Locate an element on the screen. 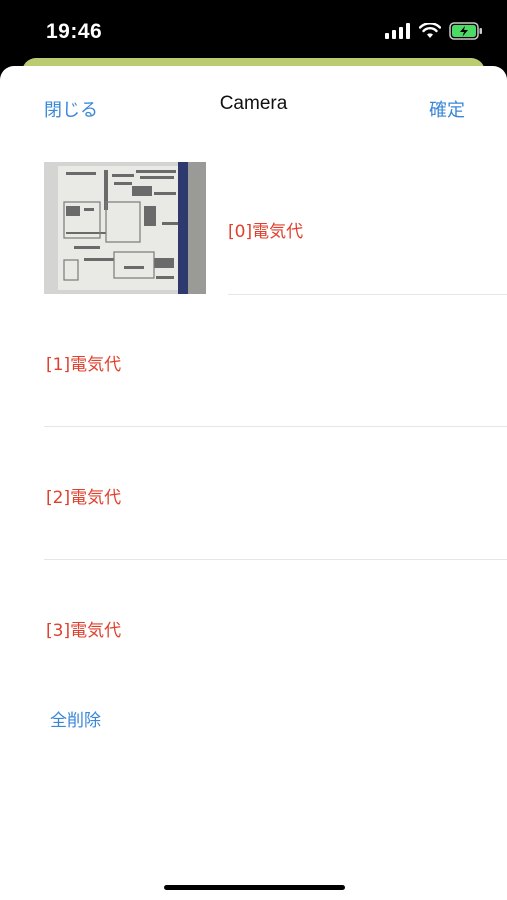 This screenshot has height=900, width=507. photo-thumbnail is located at coordinates (125, 228).